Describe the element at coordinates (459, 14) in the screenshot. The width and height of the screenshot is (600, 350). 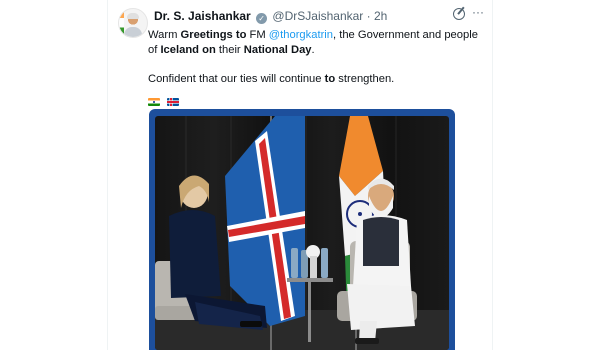
I see `grok-icon` at that location.